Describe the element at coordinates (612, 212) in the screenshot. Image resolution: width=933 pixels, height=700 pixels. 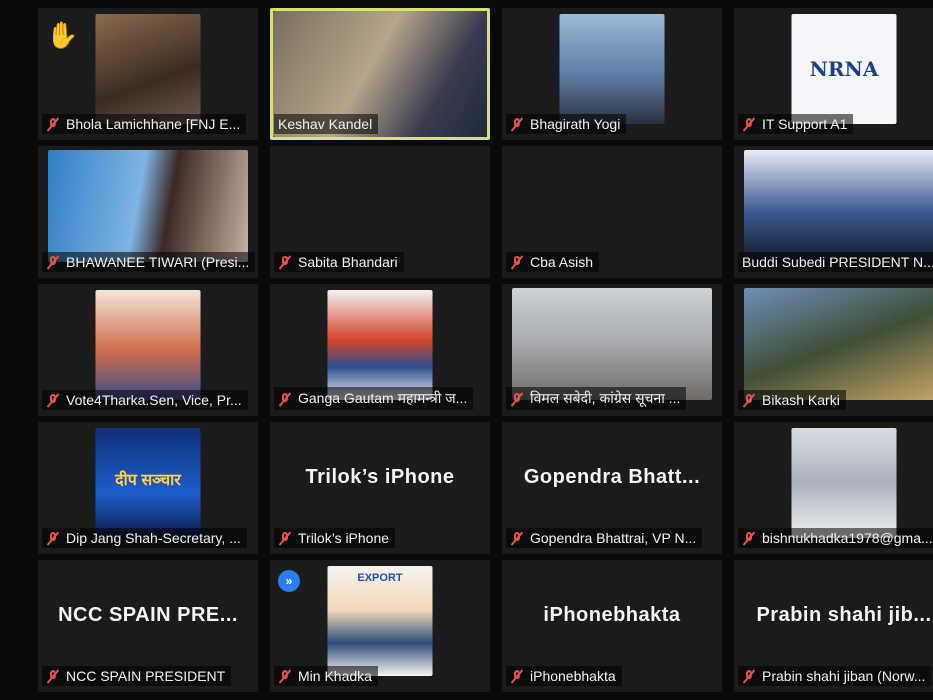
I see `participant-tile: Cba Asish` at that location.